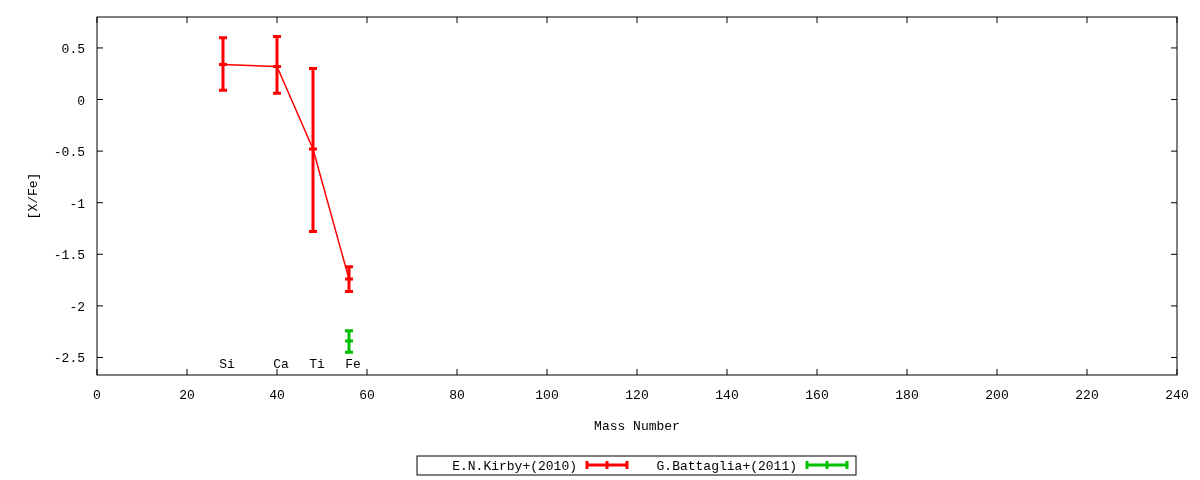 The height and width of the screenshot is (480, 1200). I want to click on tick-label: -1.5, so click(69, 256).